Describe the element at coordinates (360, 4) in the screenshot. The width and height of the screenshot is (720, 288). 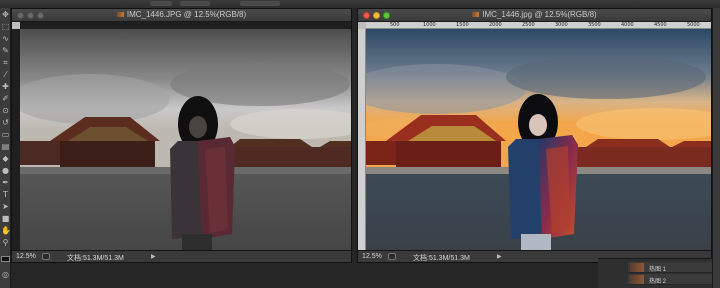
I see `application-bar` at that location.